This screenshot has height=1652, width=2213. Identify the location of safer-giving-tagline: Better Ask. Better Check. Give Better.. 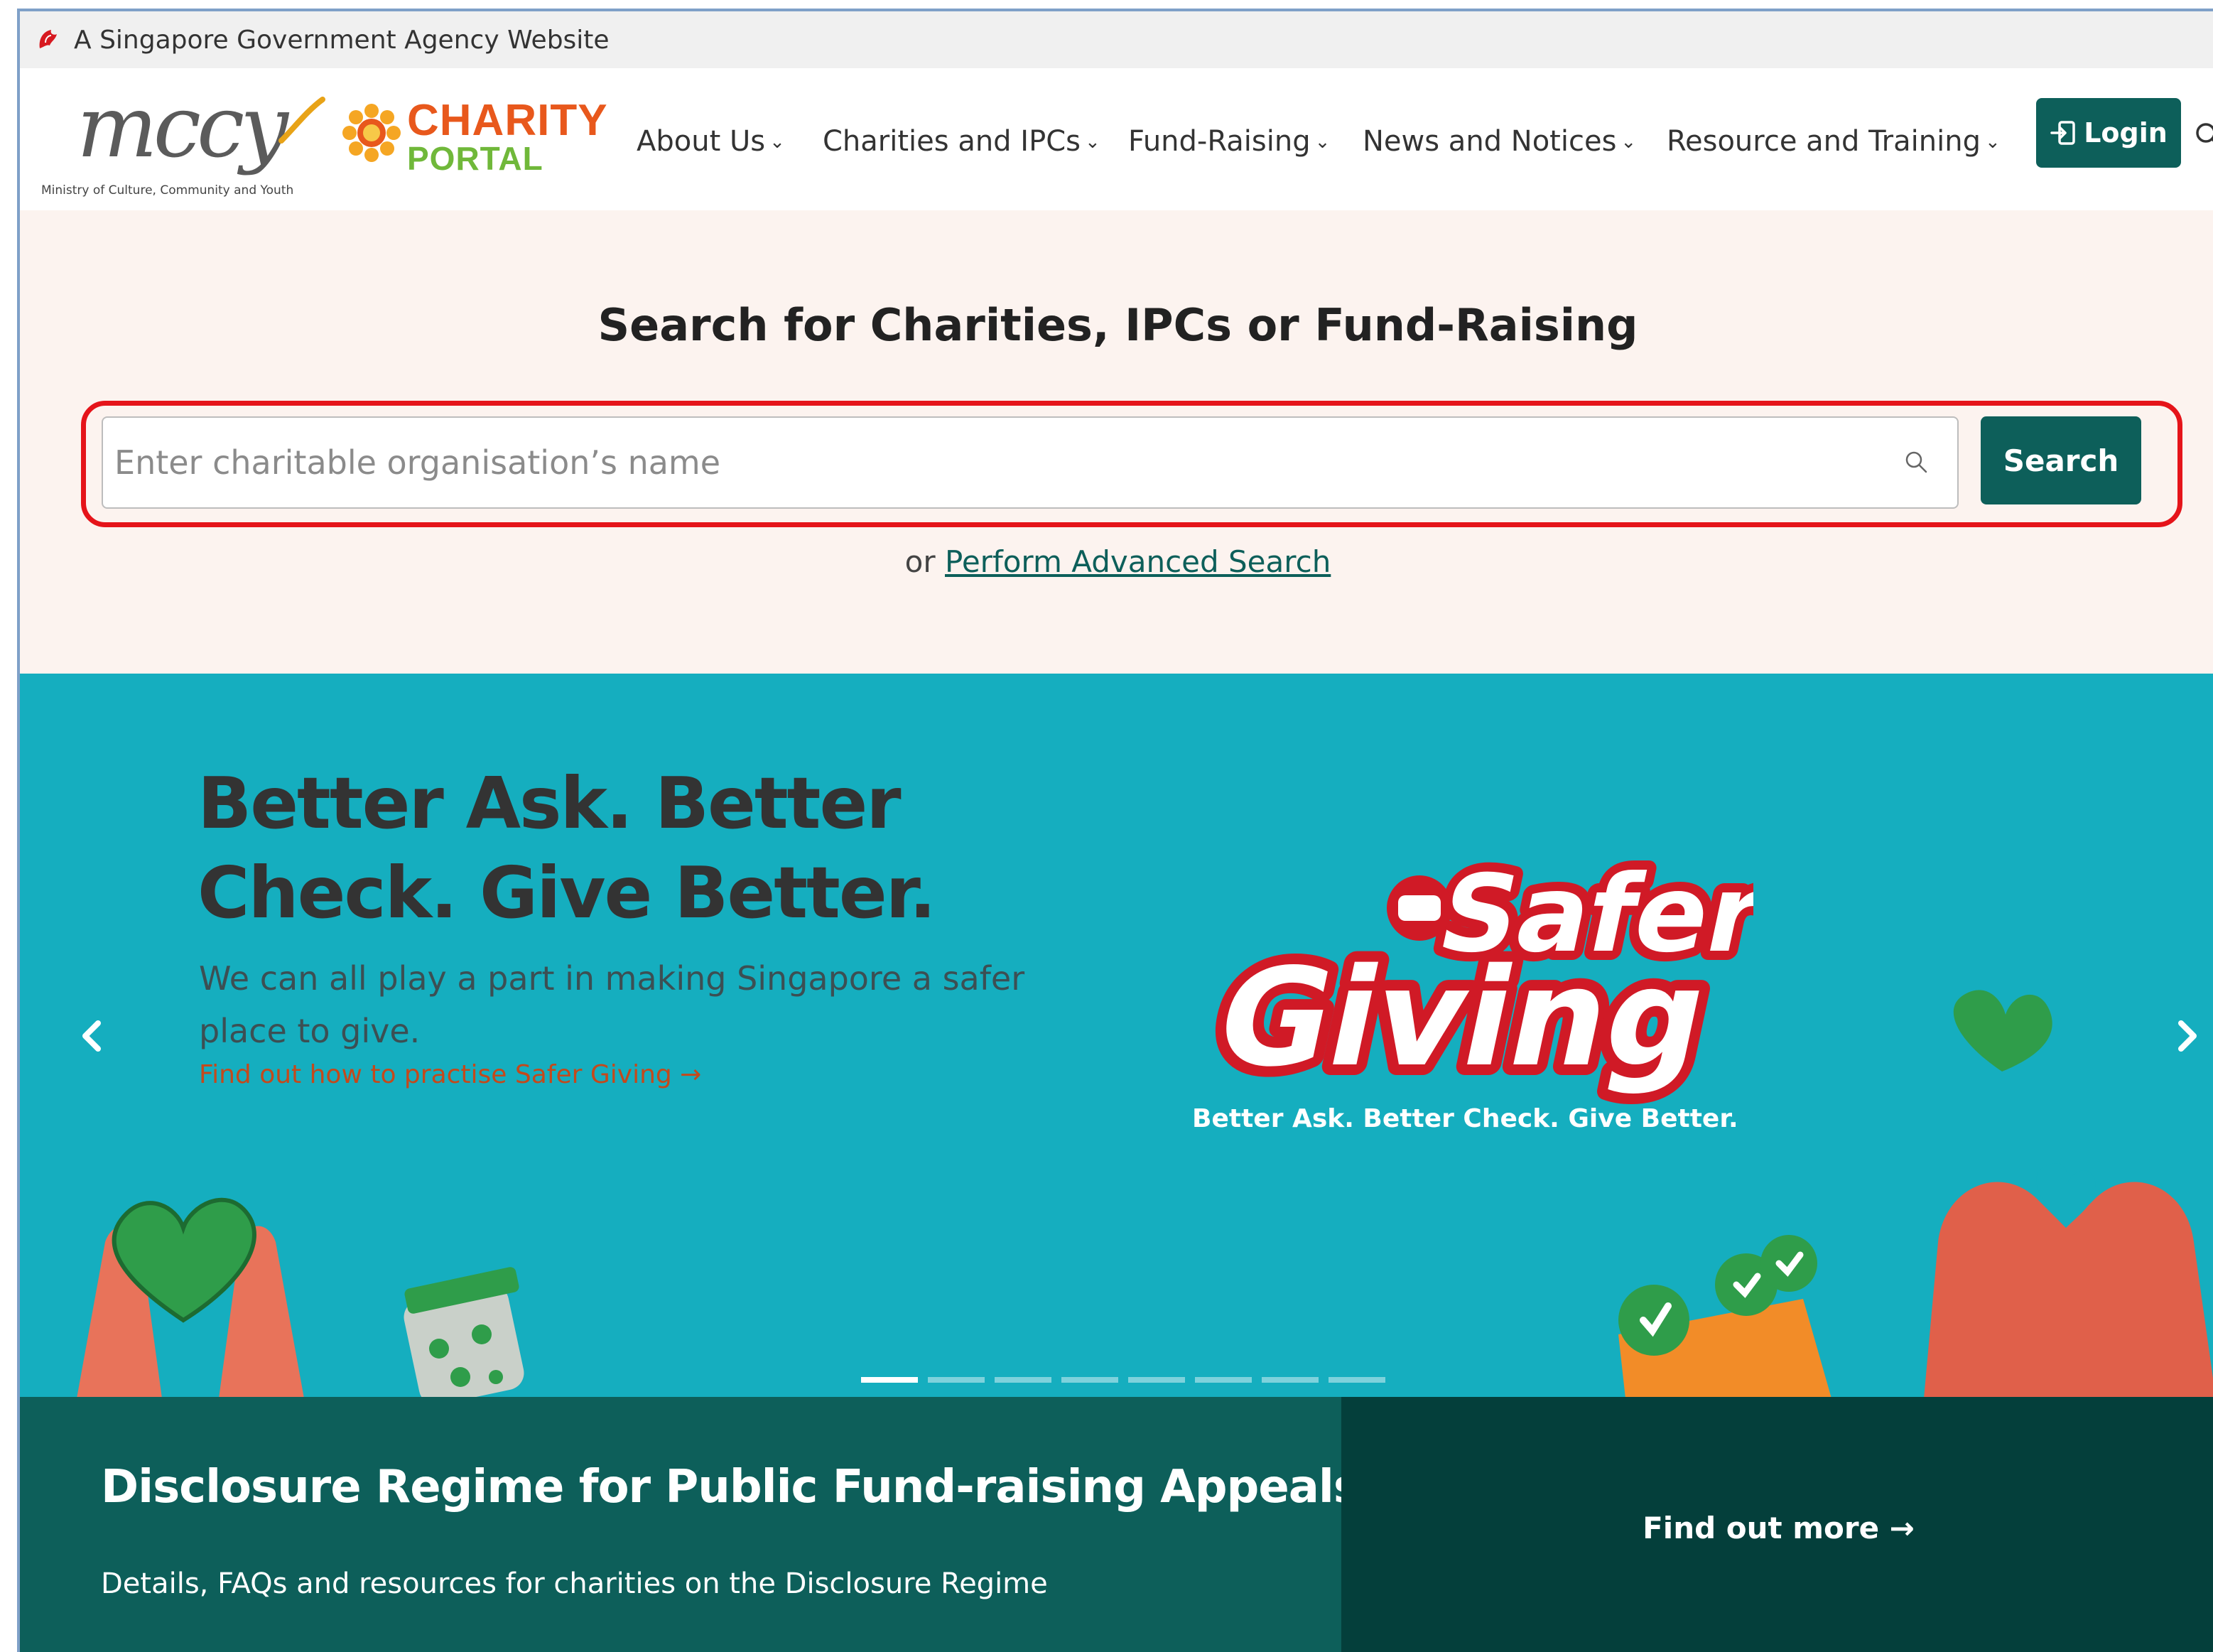
(1465, 1118).